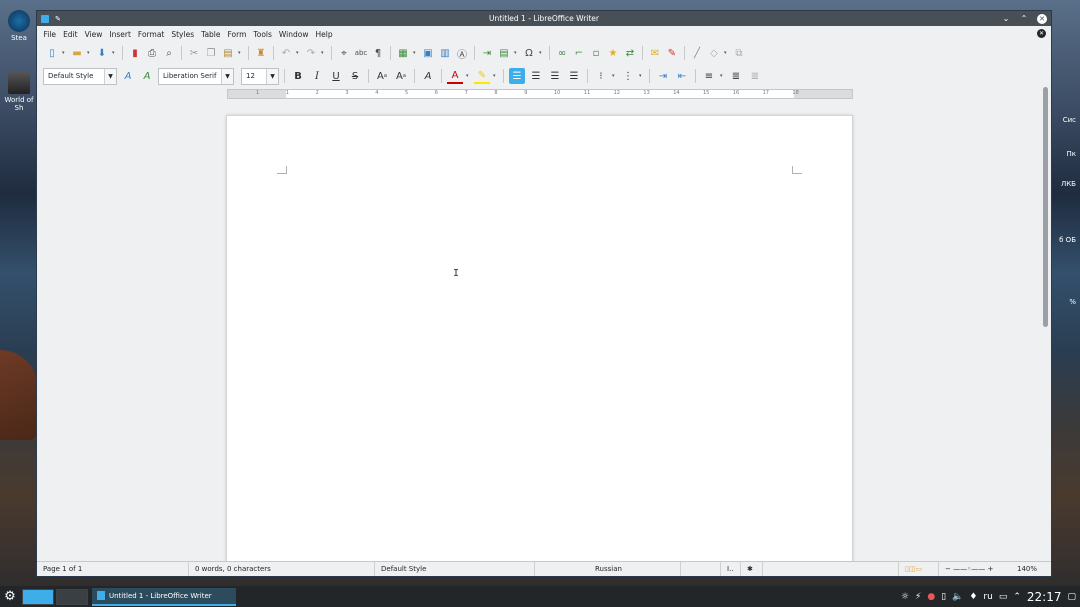 The height and width of the screenshot is (607, 1080). I want to click on paste-dropdown-icon: ▾, so click(240, 53).